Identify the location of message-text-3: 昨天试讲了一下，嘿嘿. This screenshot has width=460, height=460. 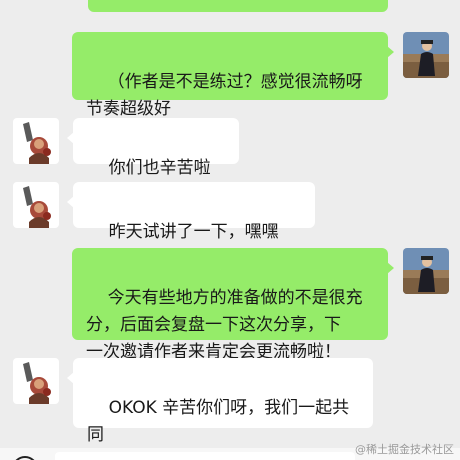
(193, 232).